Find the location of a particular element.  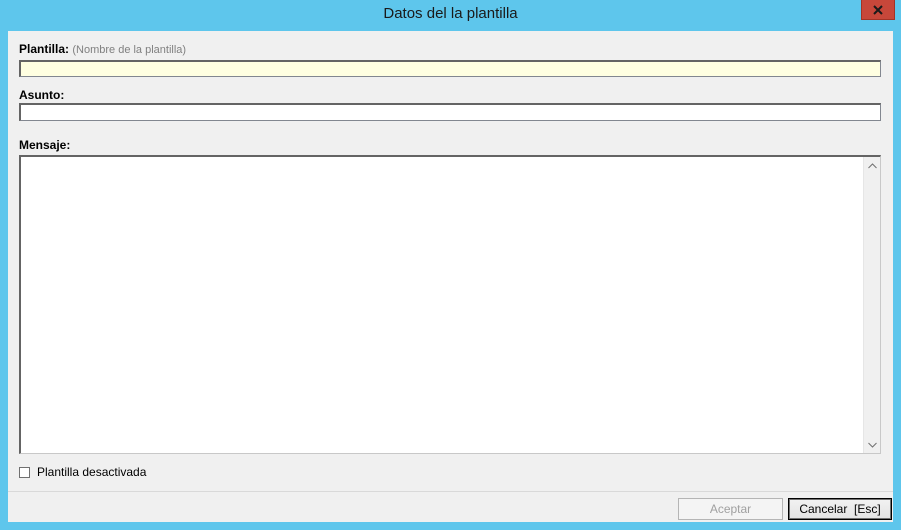

cancel-button: Cancelar [Esc] is located at coordinates (840, 509).